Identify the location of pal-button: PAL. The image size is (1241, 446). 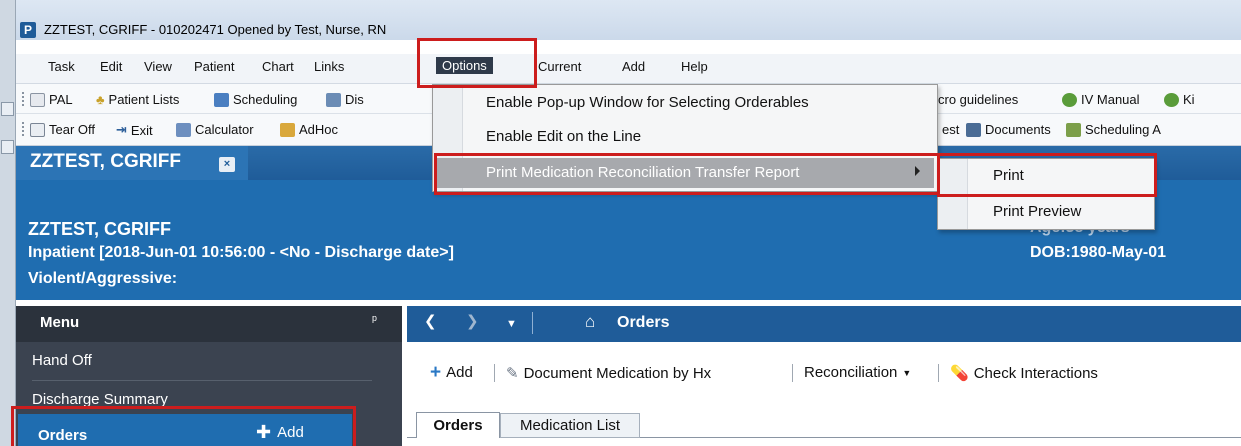
(51, 99).